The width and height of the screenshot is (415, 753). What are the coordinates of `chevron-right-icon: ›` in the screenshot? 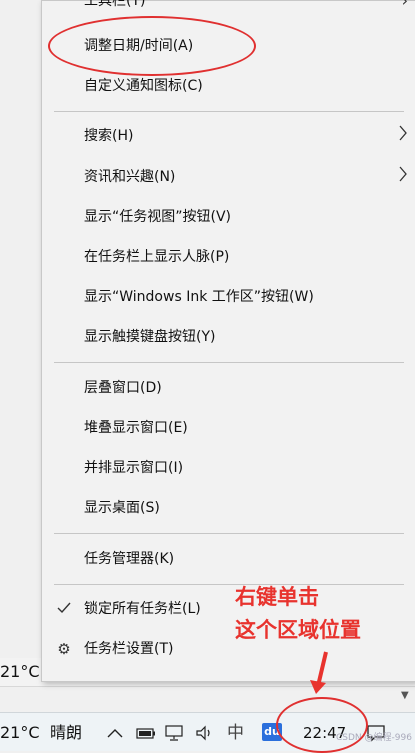 It's located at (404, 5).